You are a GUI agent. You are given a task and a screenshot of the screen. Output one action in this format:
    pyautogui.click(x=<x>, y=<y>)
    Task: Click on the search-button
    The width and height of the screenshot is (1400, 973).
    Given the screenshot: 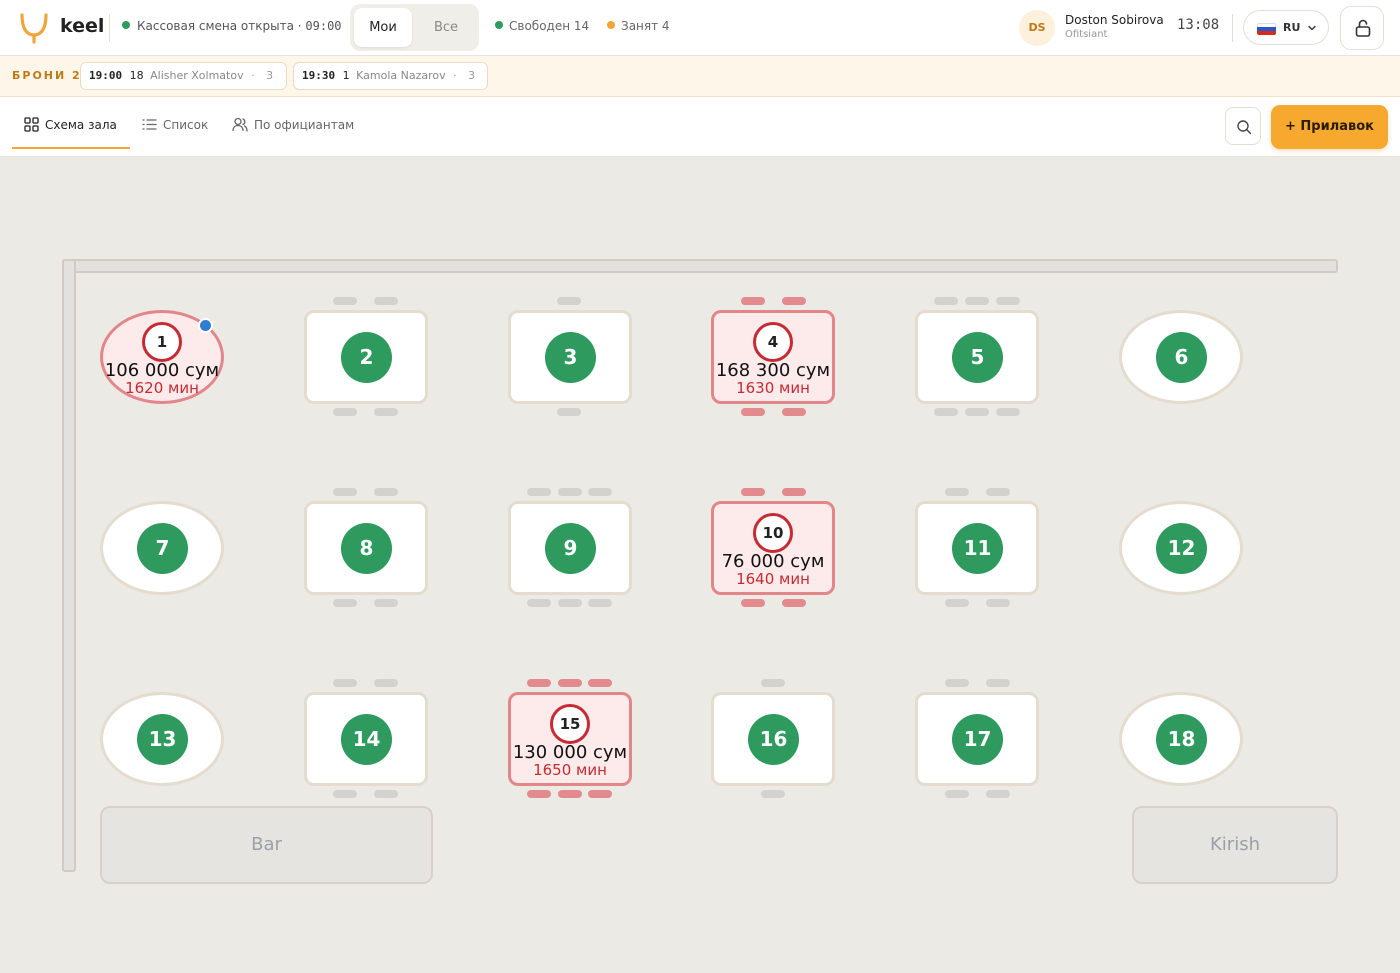 What is the action you would take?
    pyautogui.click(x=1243, y=126)
    